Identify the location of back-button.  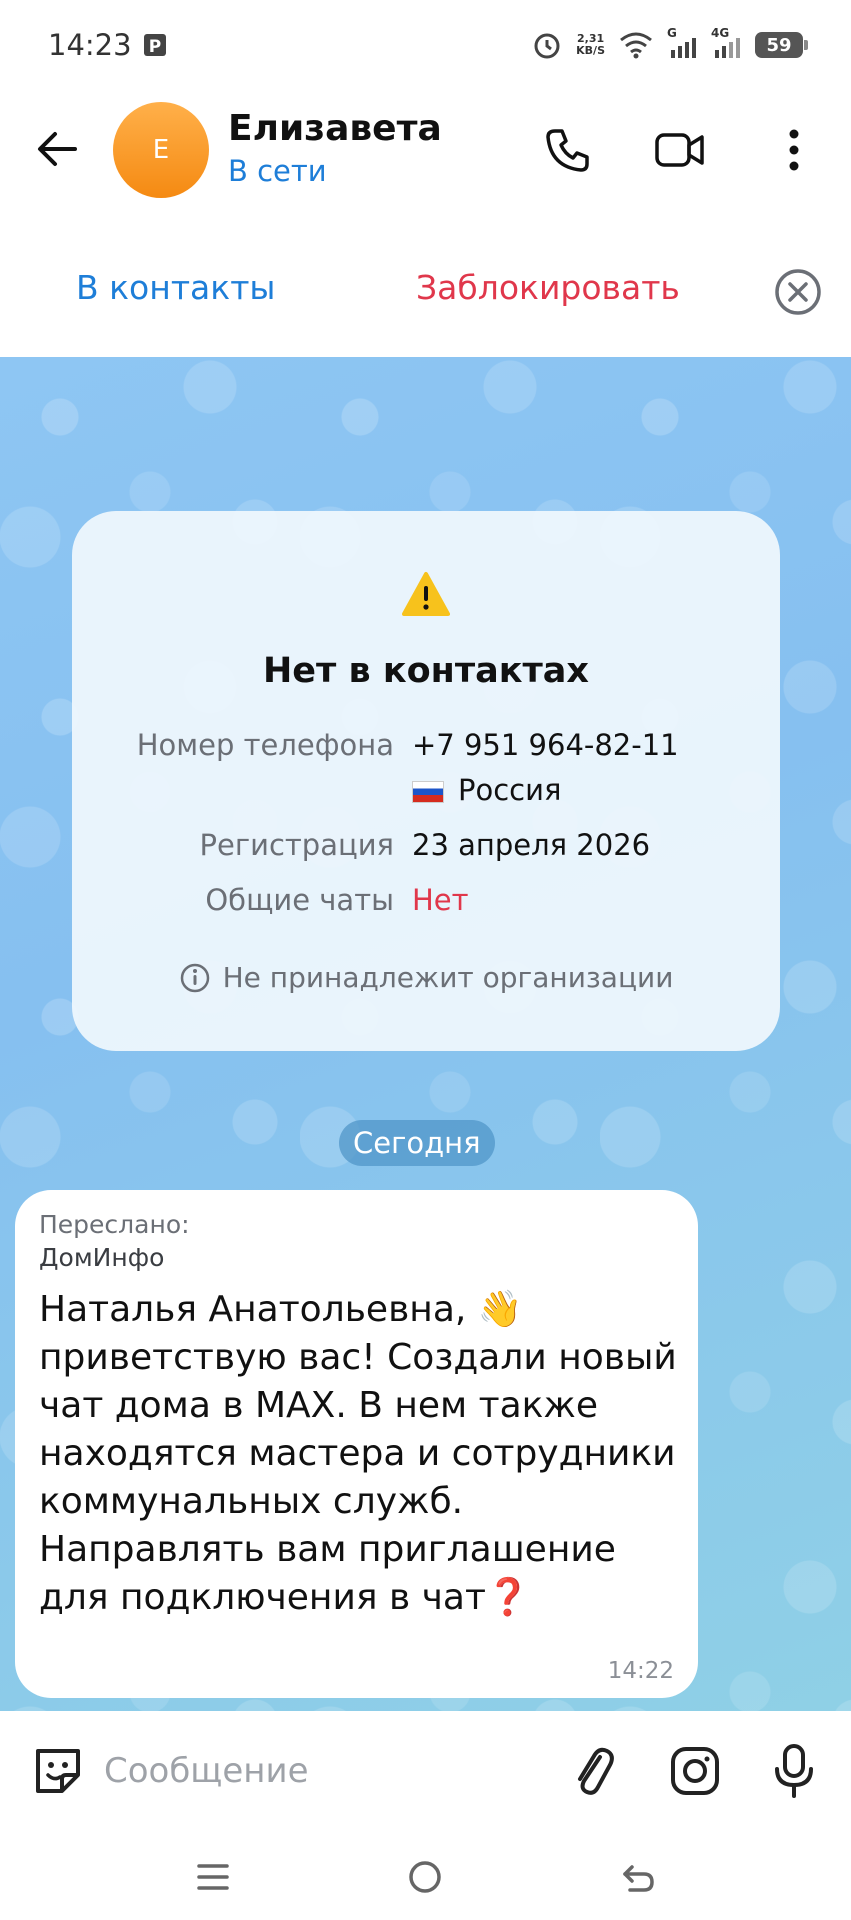
(57, 149).